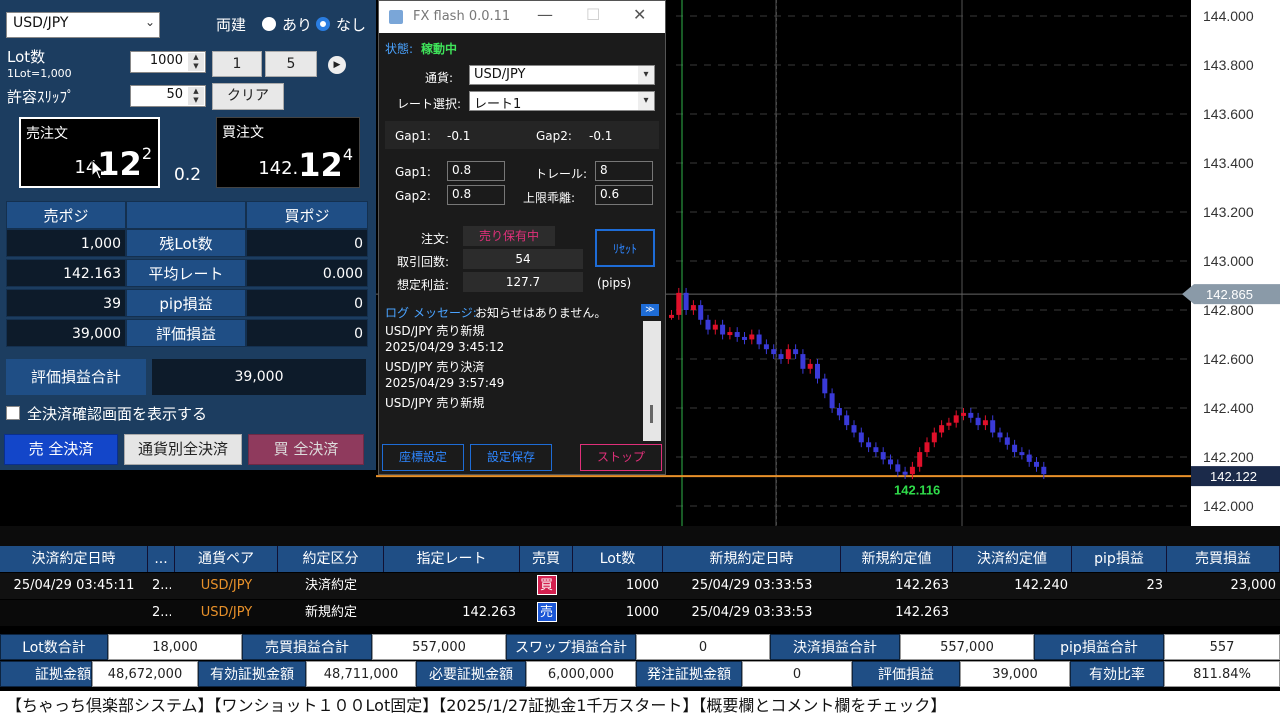 The width and height of the screenshot is (1280, 720). I want to click on maximize-icon: ☐, so click(593, 14).